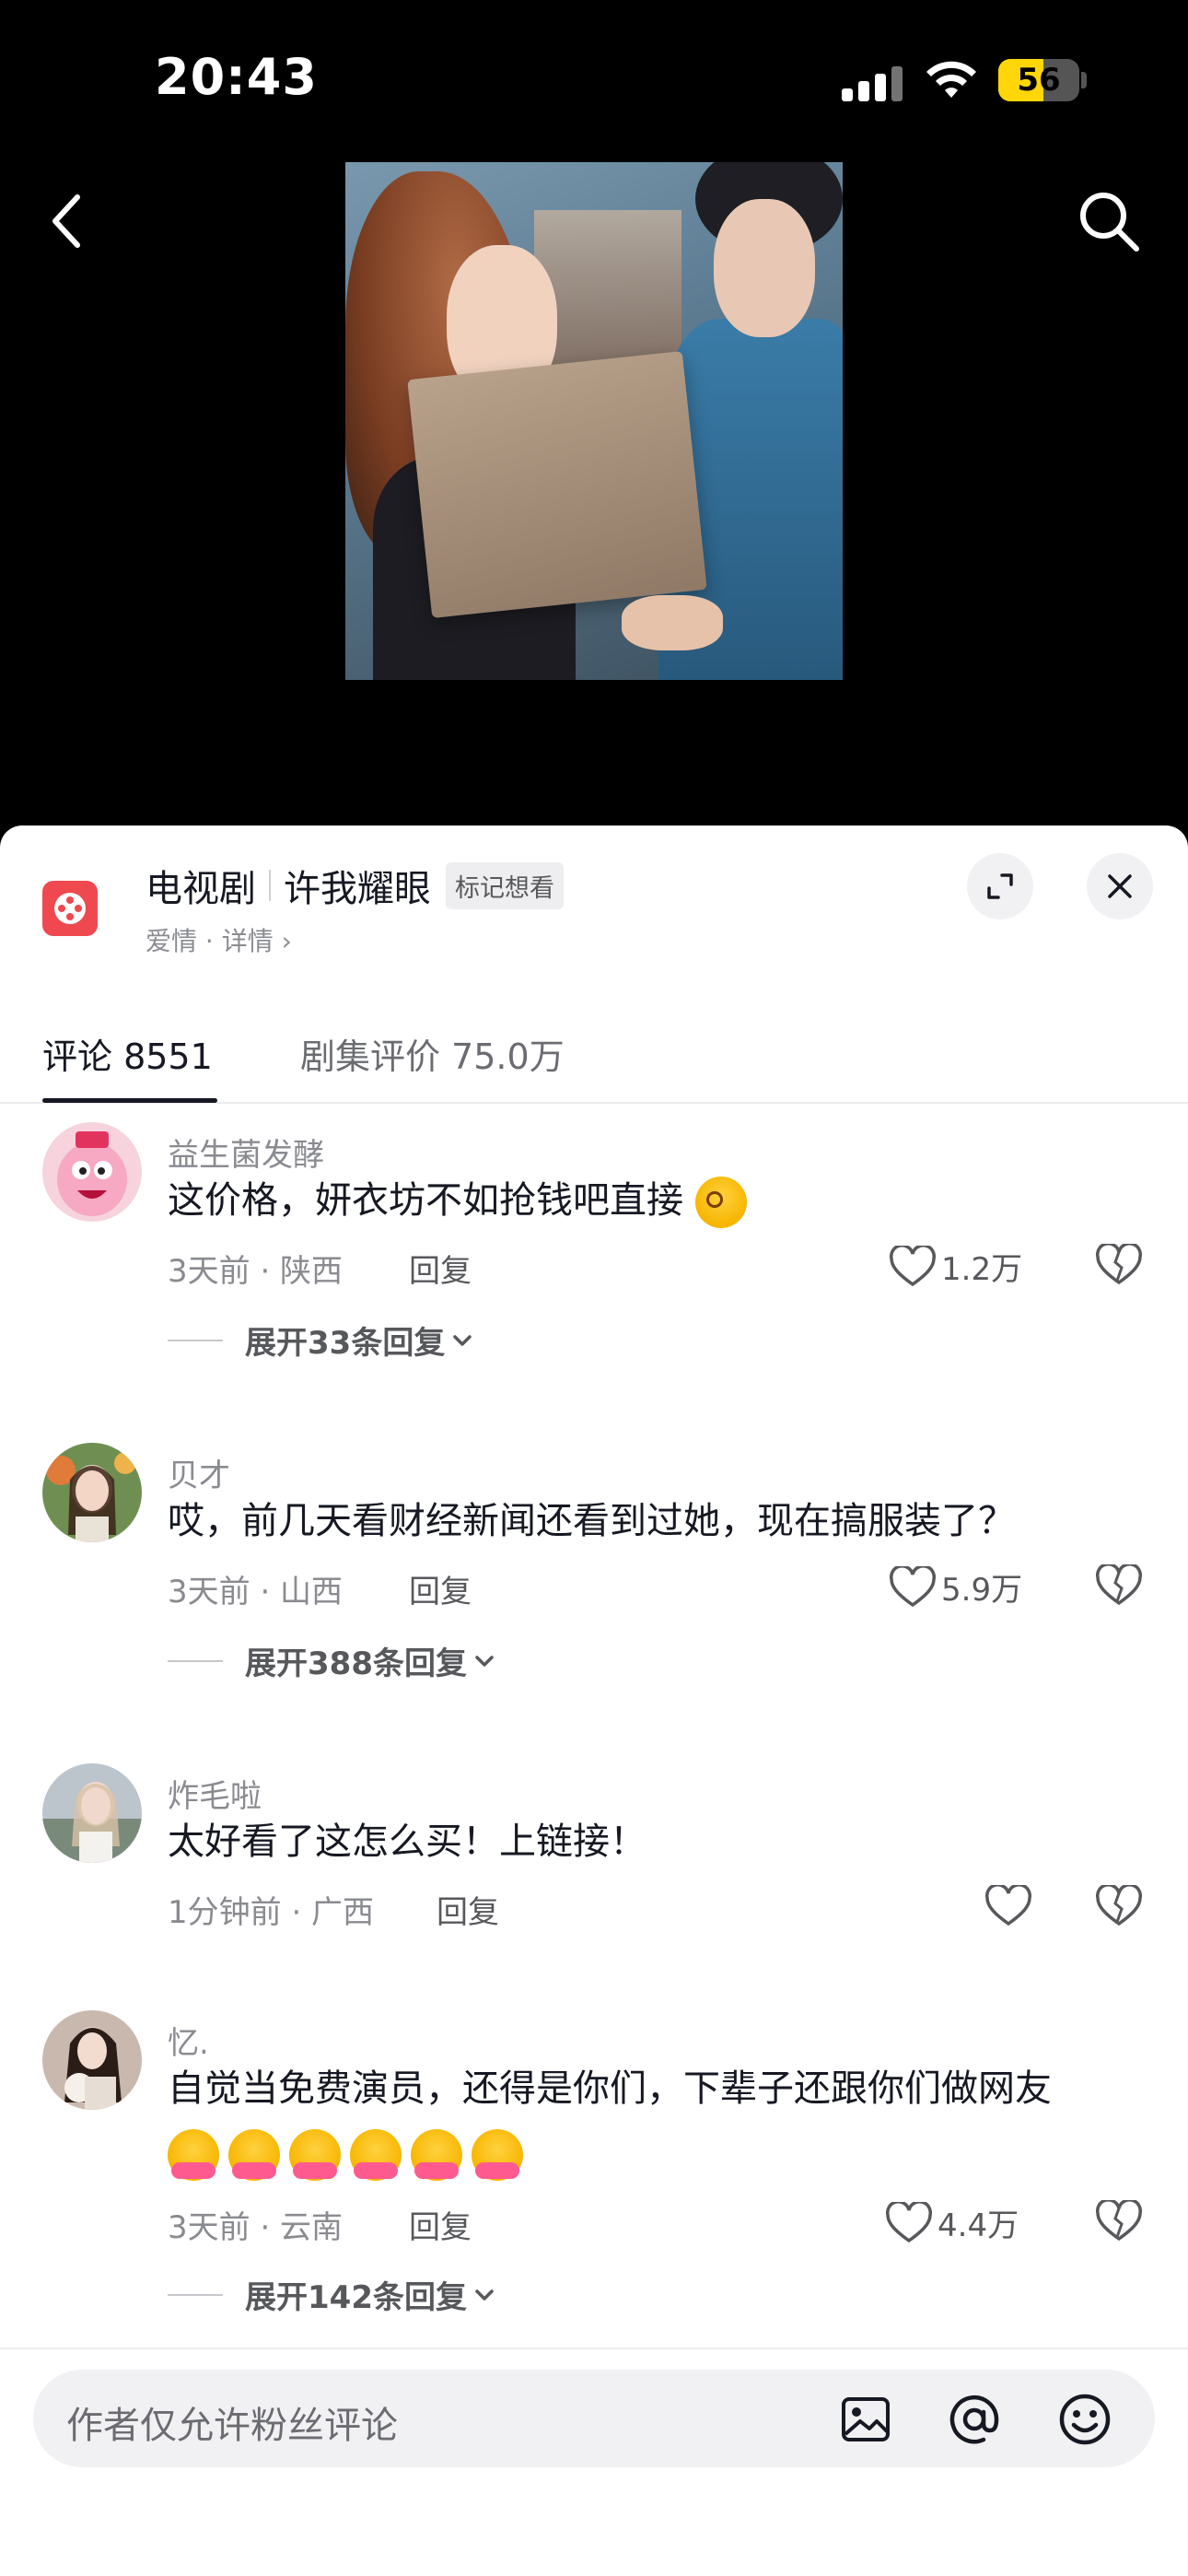 Image resolution: width=1188 pixels, height=2576 pixels. What do you see at coordinates (982, 1269) in the screenshot?
I see `like-count: 1.2万` at bounding box center [982, 1269].